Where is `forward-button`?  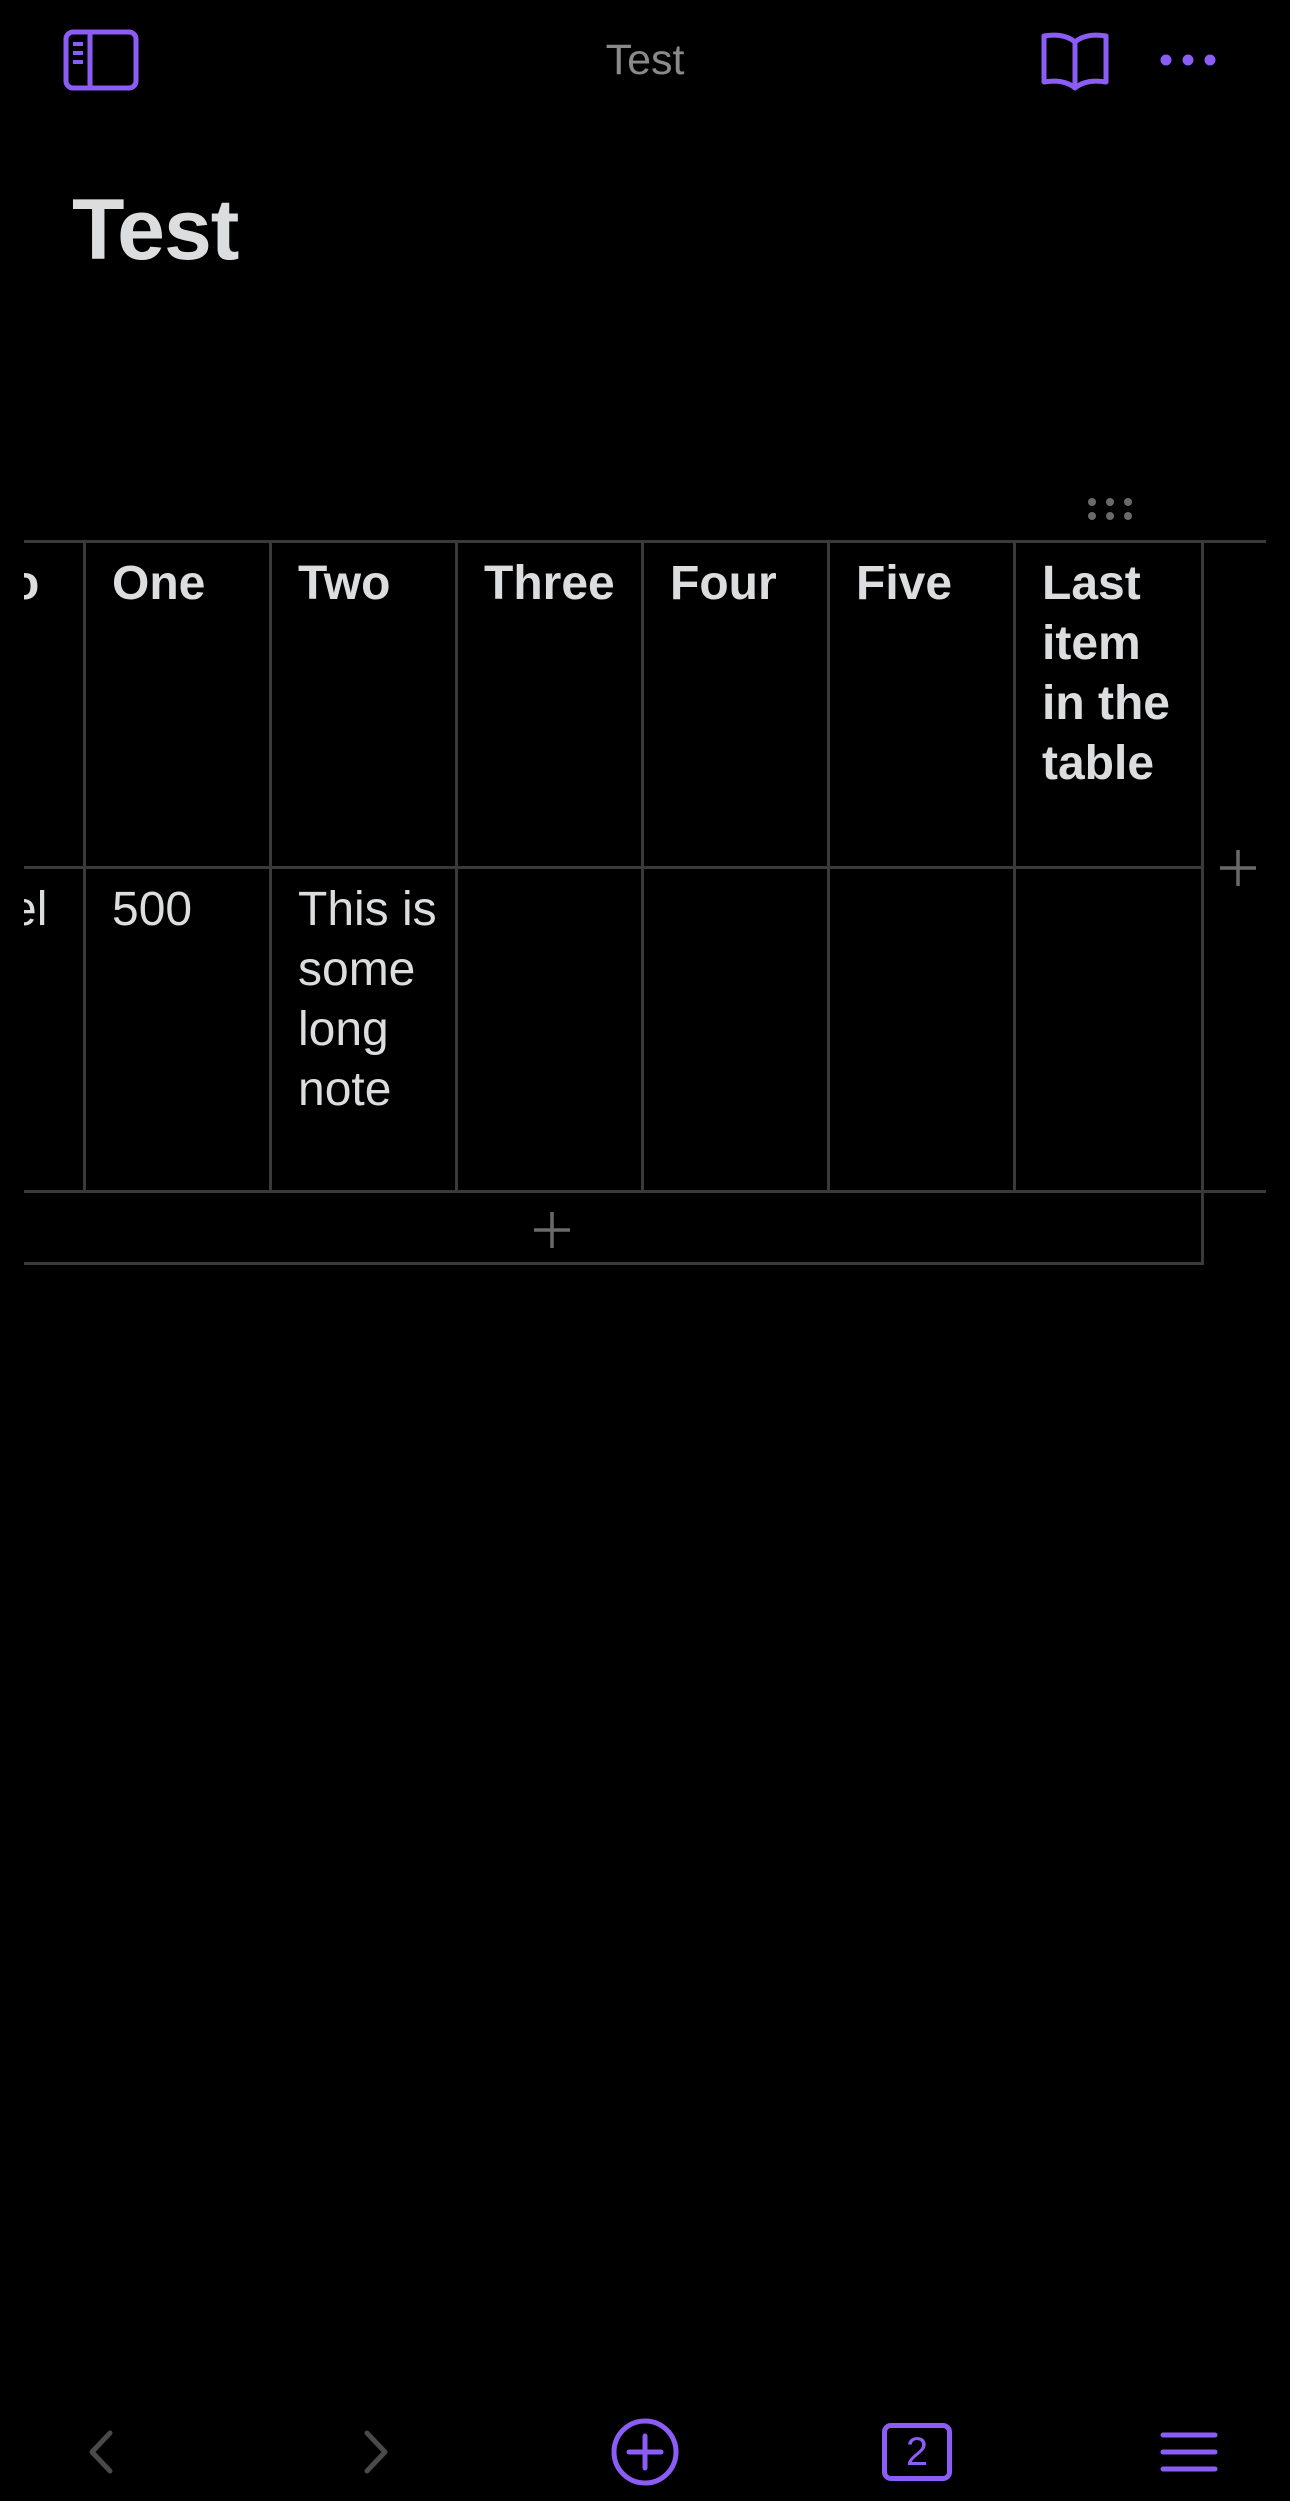 forward-button is located at coordinates (375, 2452).